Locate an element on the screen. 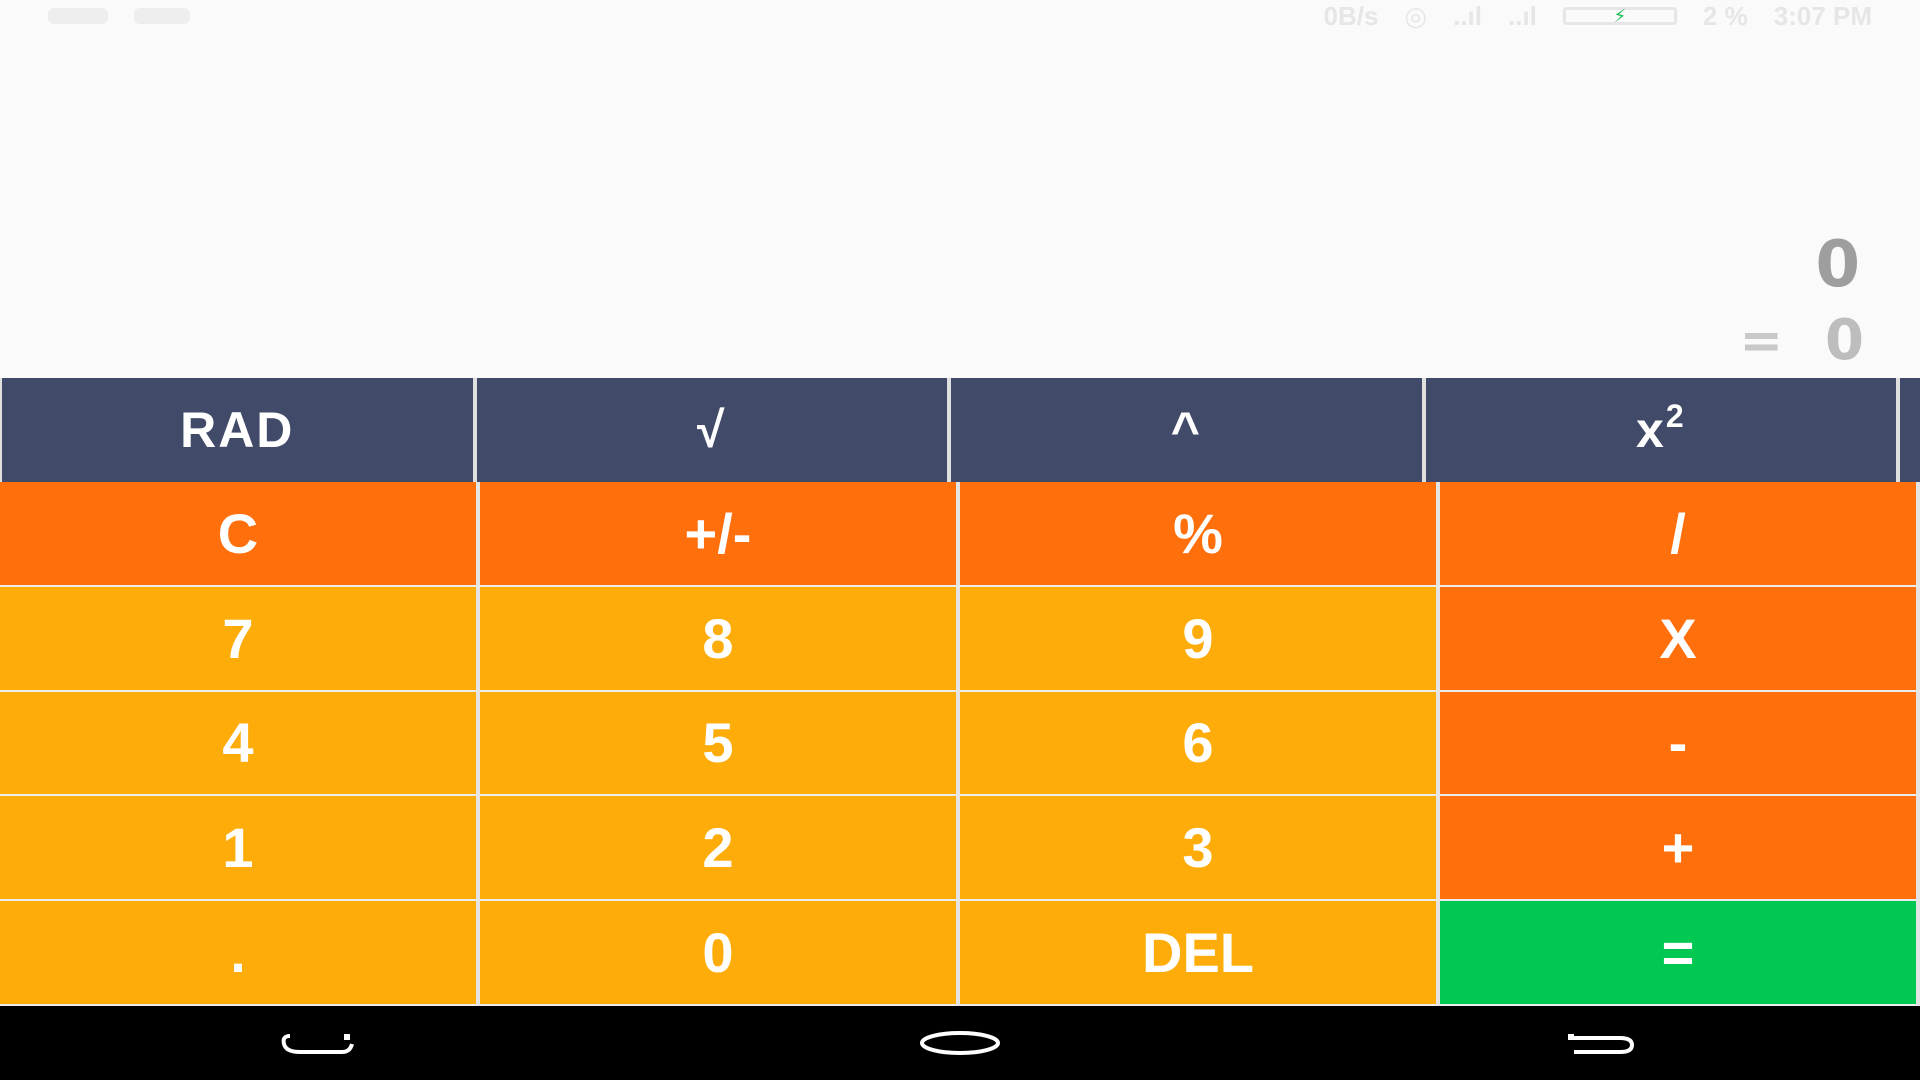  status-right: 0B/s ◎ ..ıl ..ıl ⚡ 2 % 3:07 PM is located at coordinates (1598, 16).